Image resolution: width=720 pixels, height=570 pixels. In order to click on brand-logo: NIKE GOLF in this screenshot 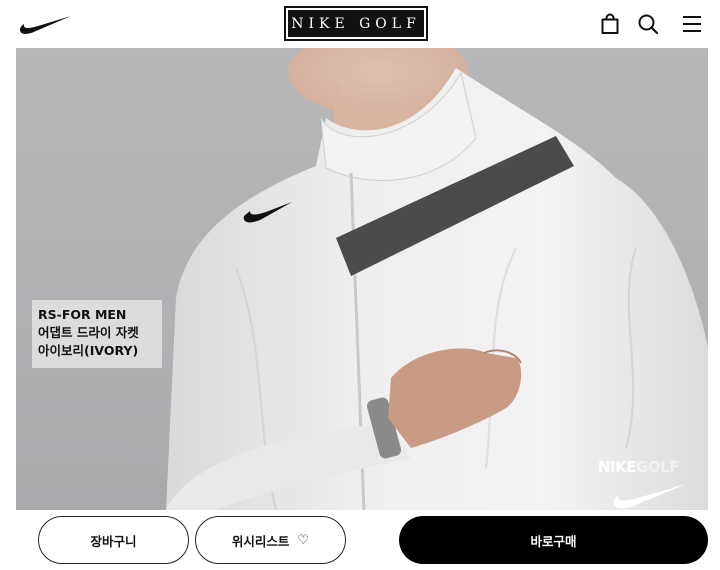, I will do `click(356, 23)`.